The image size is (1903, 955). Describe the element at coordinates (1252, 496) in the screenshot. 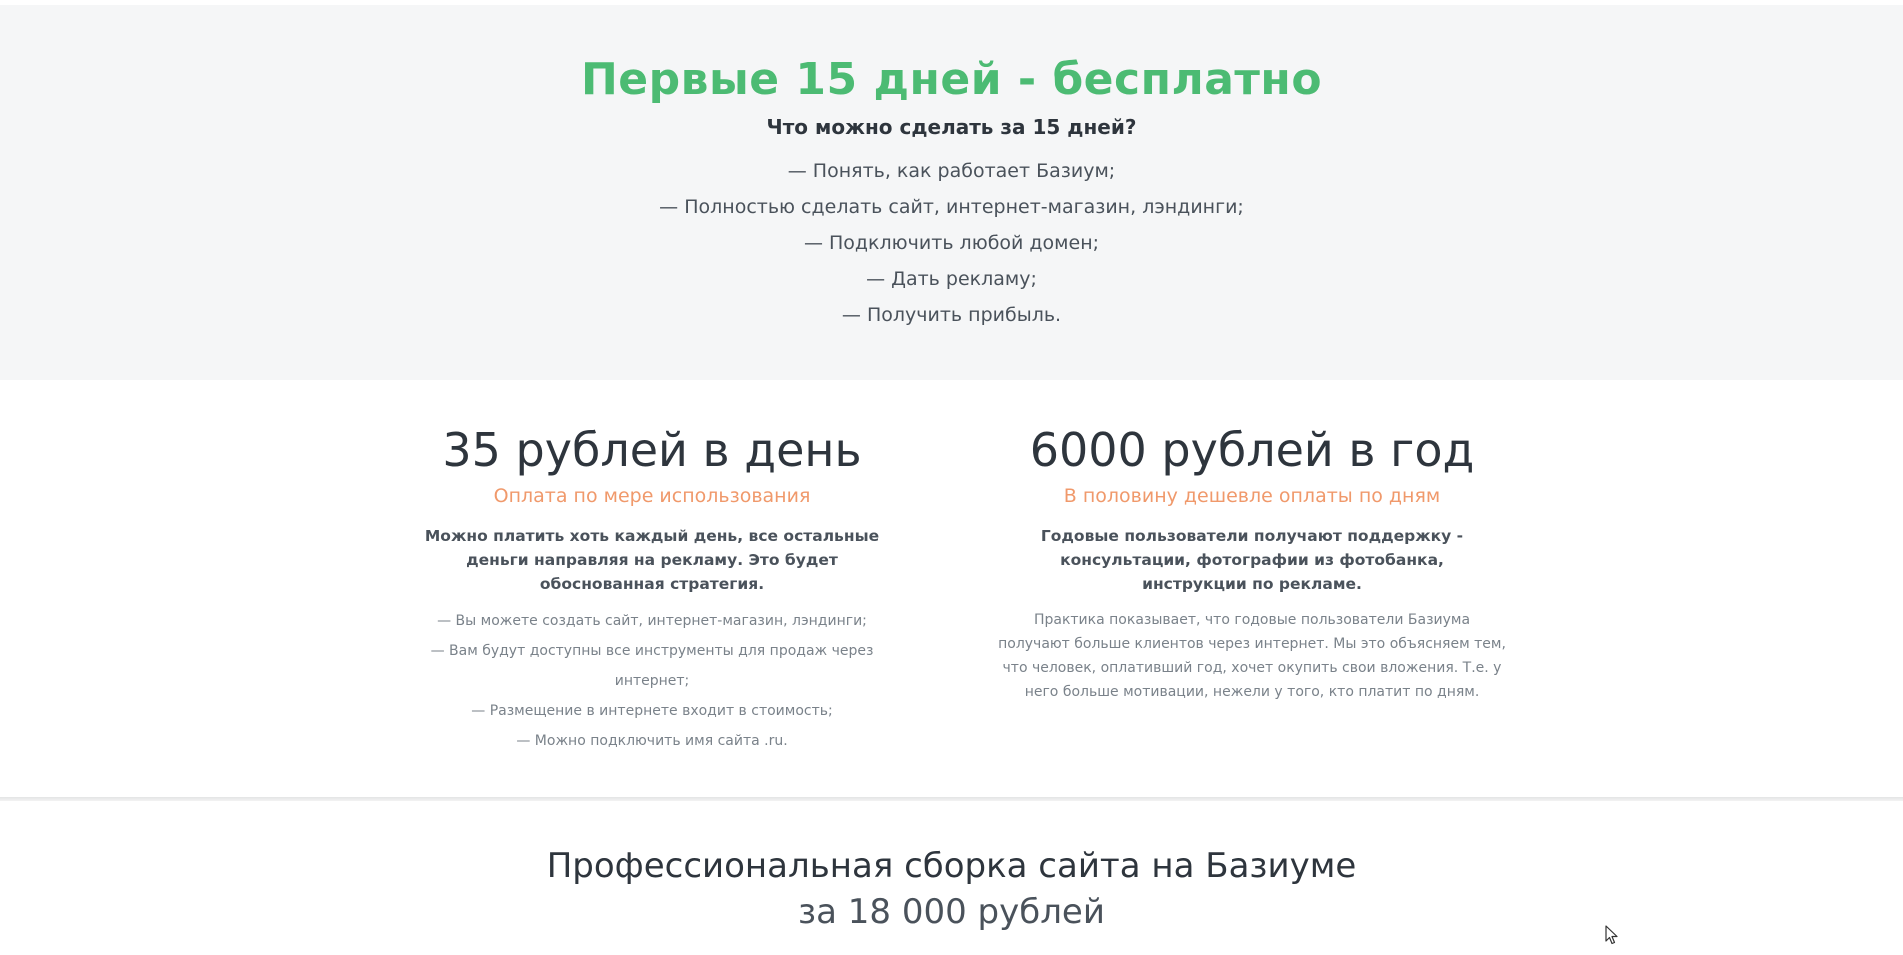

I see `yearly-plan-subtitle: В половину дешевле оплаты по дням` at that location.